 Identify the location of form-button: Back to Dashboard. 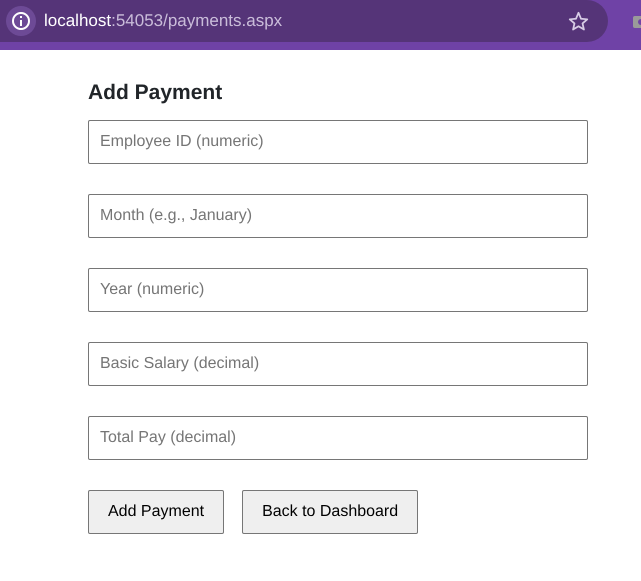
(330, 512).